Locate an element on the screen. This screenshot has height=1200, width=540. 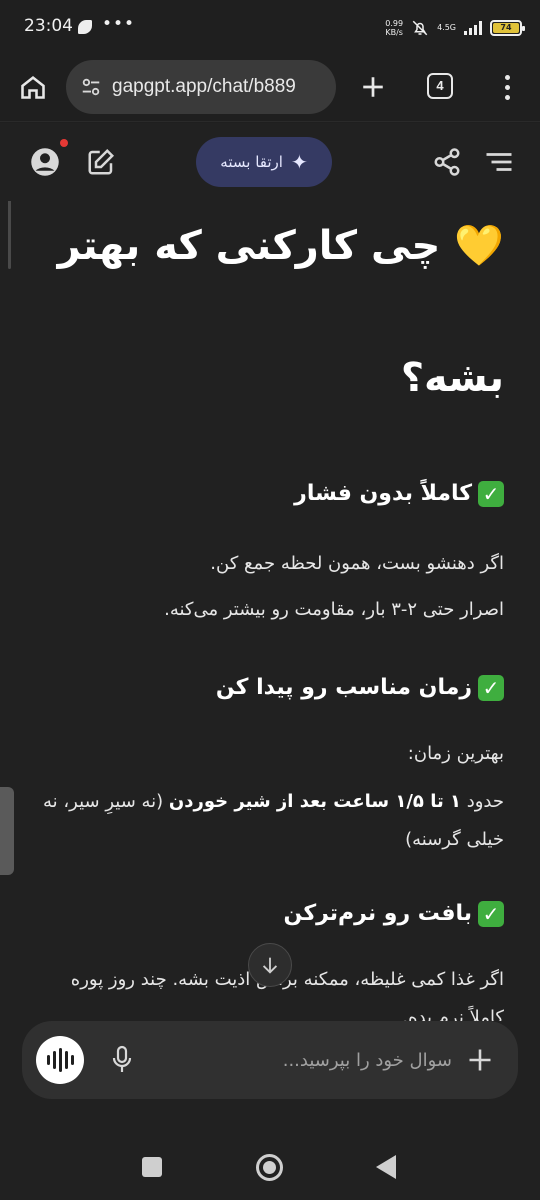
message-input is located at coordinates (302, 1060).